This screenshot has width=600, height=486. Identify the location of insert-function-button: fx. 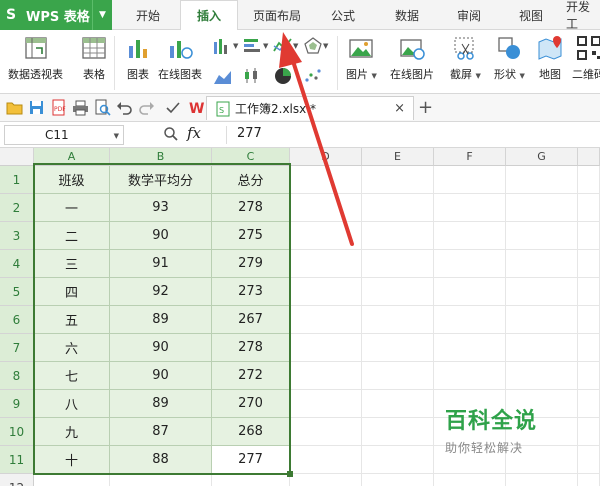
(194, 133).